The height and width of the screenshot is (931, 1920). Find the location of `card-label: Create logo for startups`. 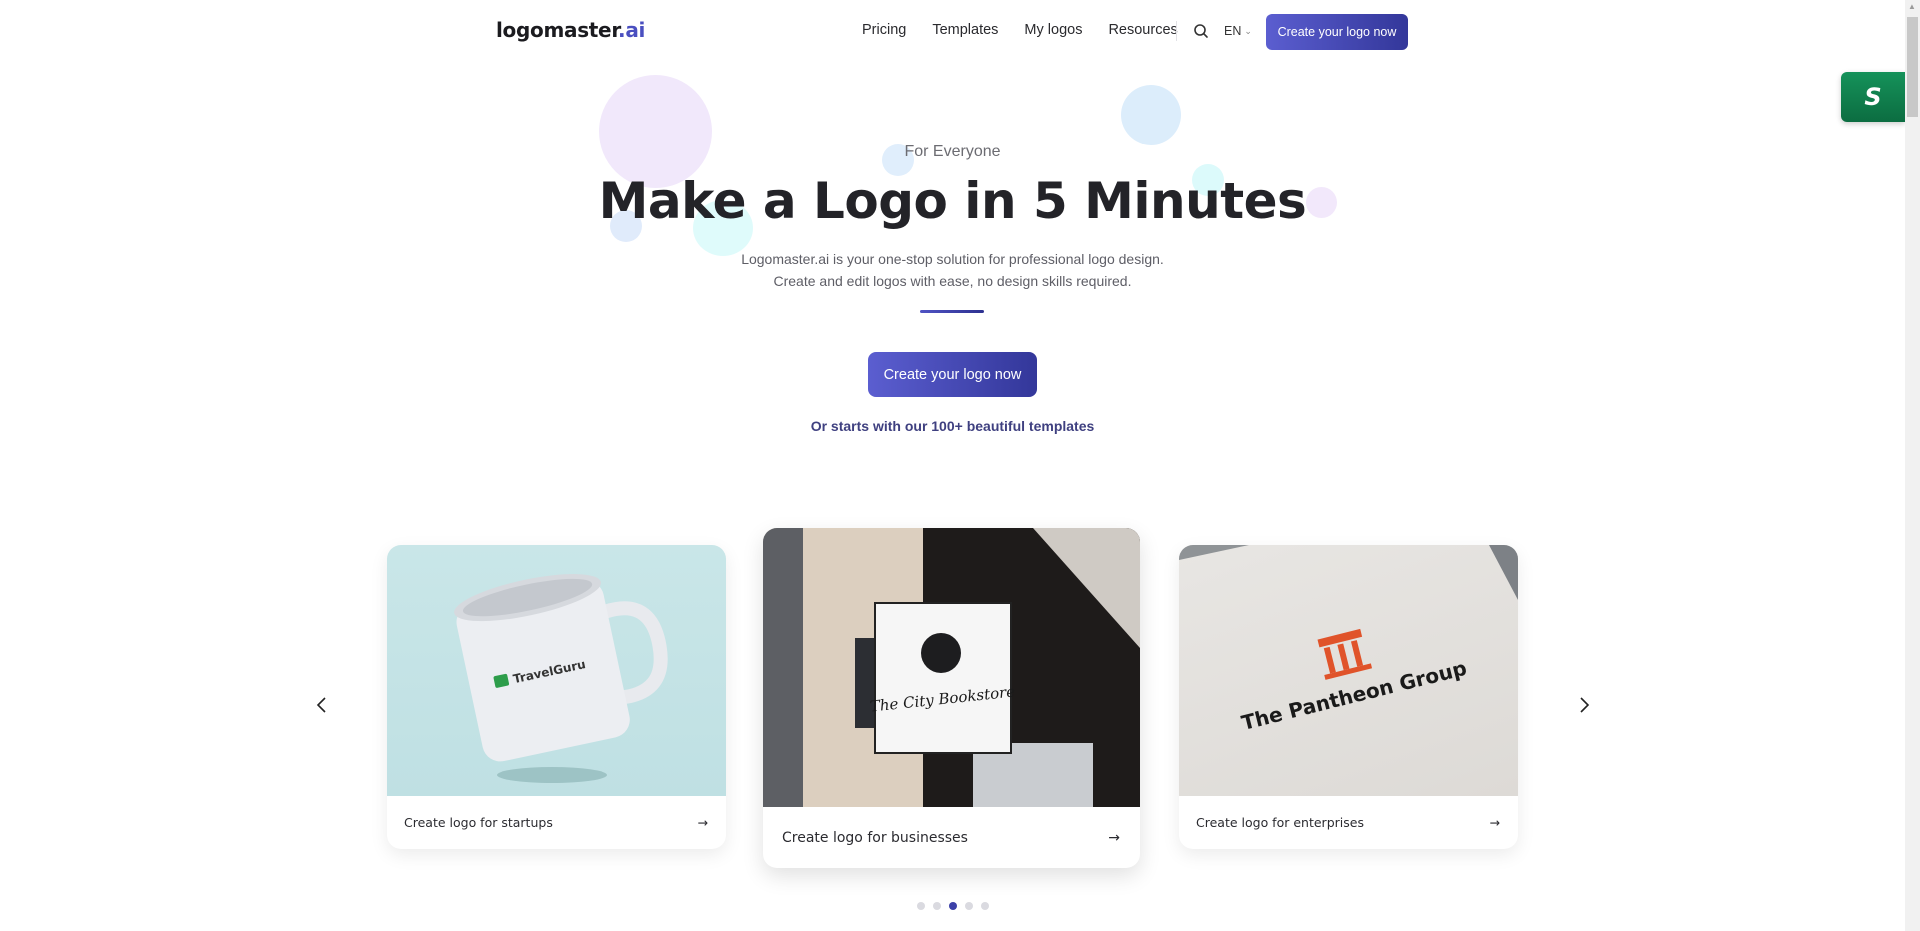

card-label: Create logo for startups is located at coordinates (478, 822).